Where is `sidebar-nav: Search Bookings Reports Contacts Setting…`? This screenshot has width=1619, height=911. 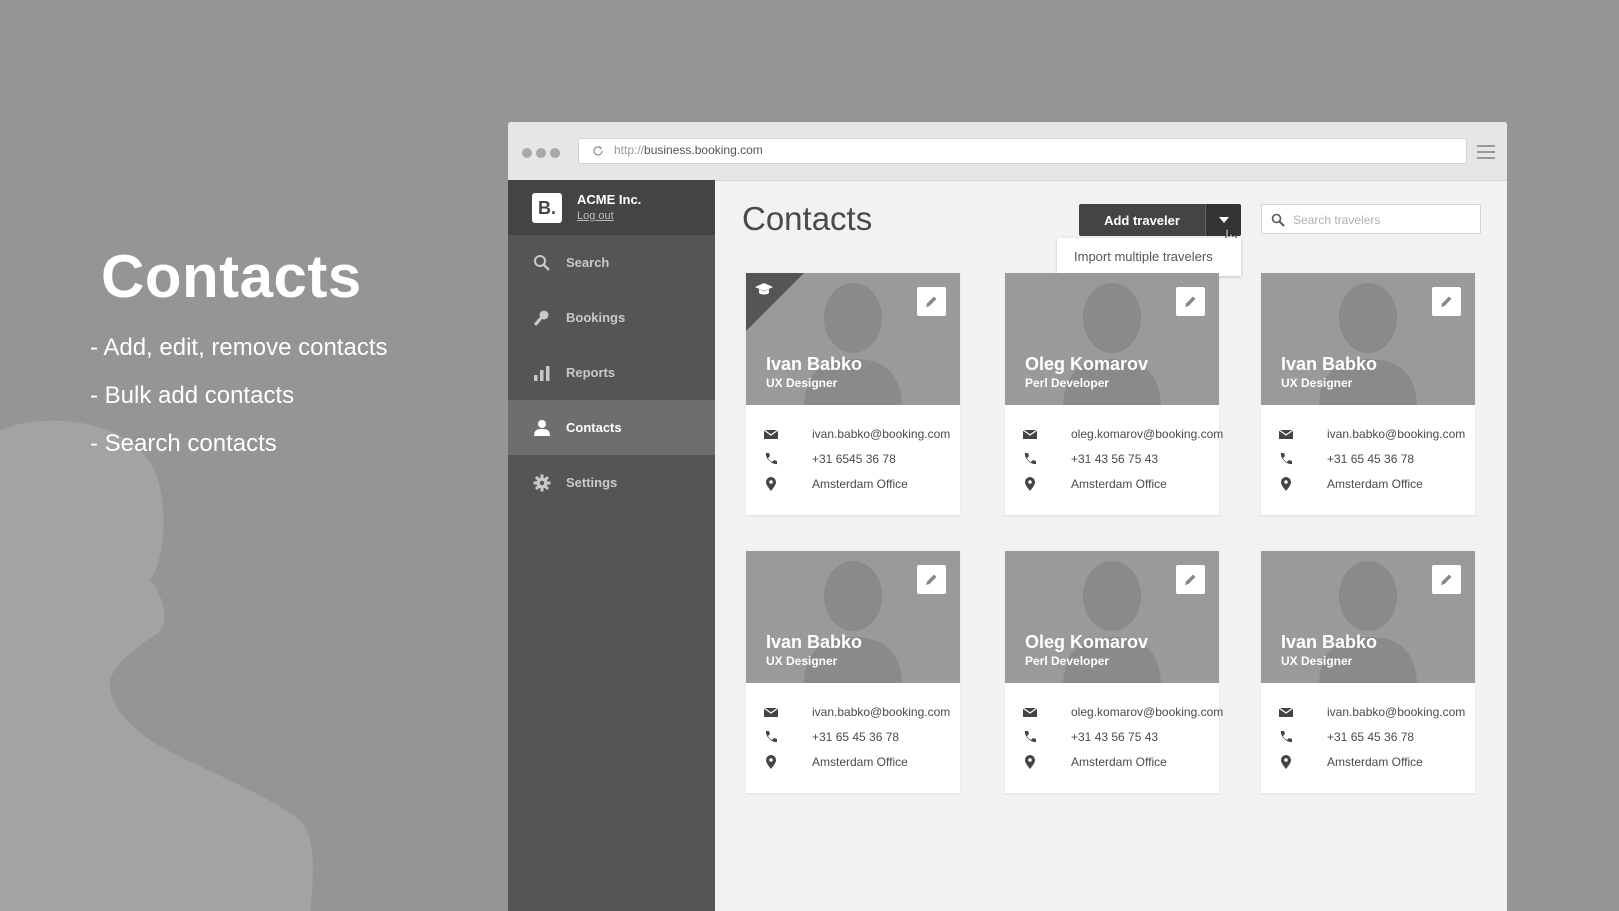 sidebar-nav: Search Bookings Reports Contacts Setting… is located at coordinates (611, 372).